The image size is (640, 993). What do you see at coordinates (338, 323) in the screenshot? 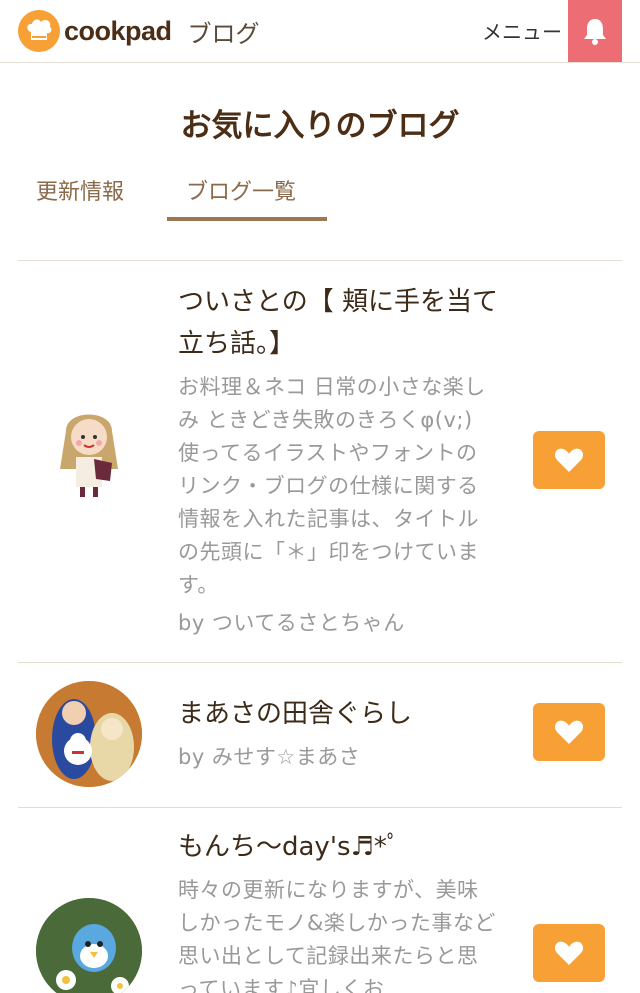
I see `blog-title: ついさとの【 頬に手を当て立ち話。】` at bounding box center [338, 323].